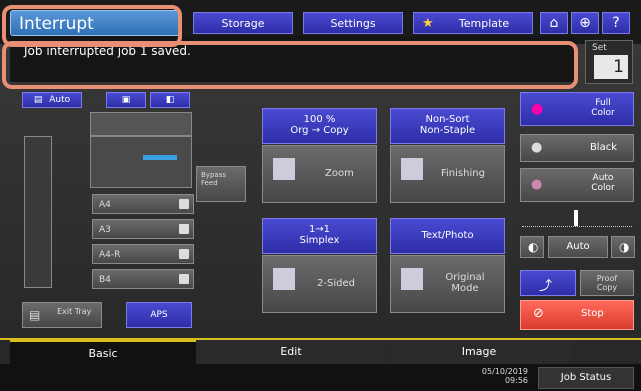 The height and width of the screenshot is (391, 641). I want to click on bypass-feed-button: Bypass Feed, so click(221, 184).